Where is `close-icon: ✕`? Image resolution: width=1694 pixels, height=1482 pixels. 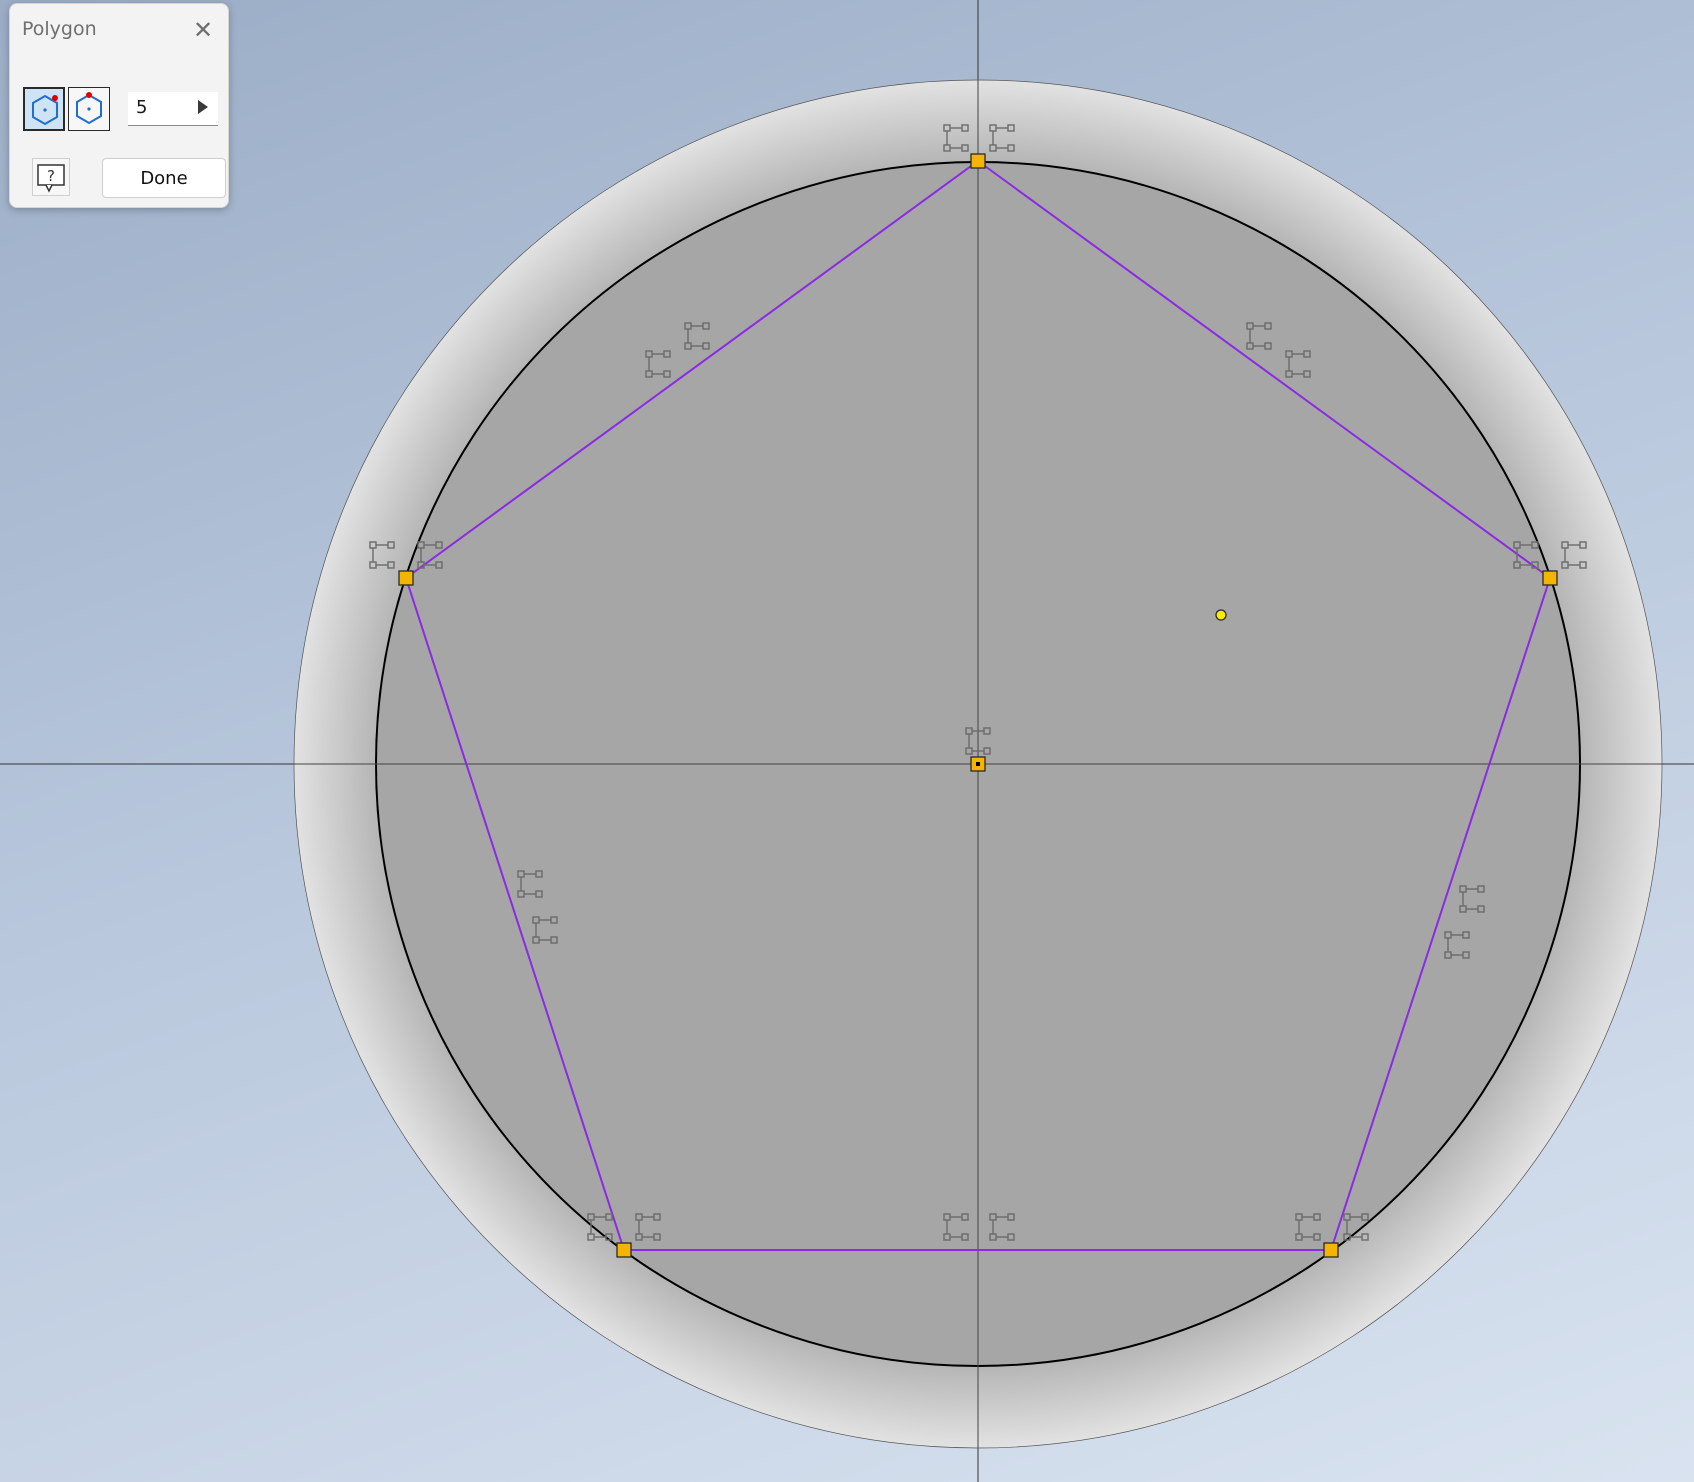 close-icon: ✕ is located at coordinates (203, 30).